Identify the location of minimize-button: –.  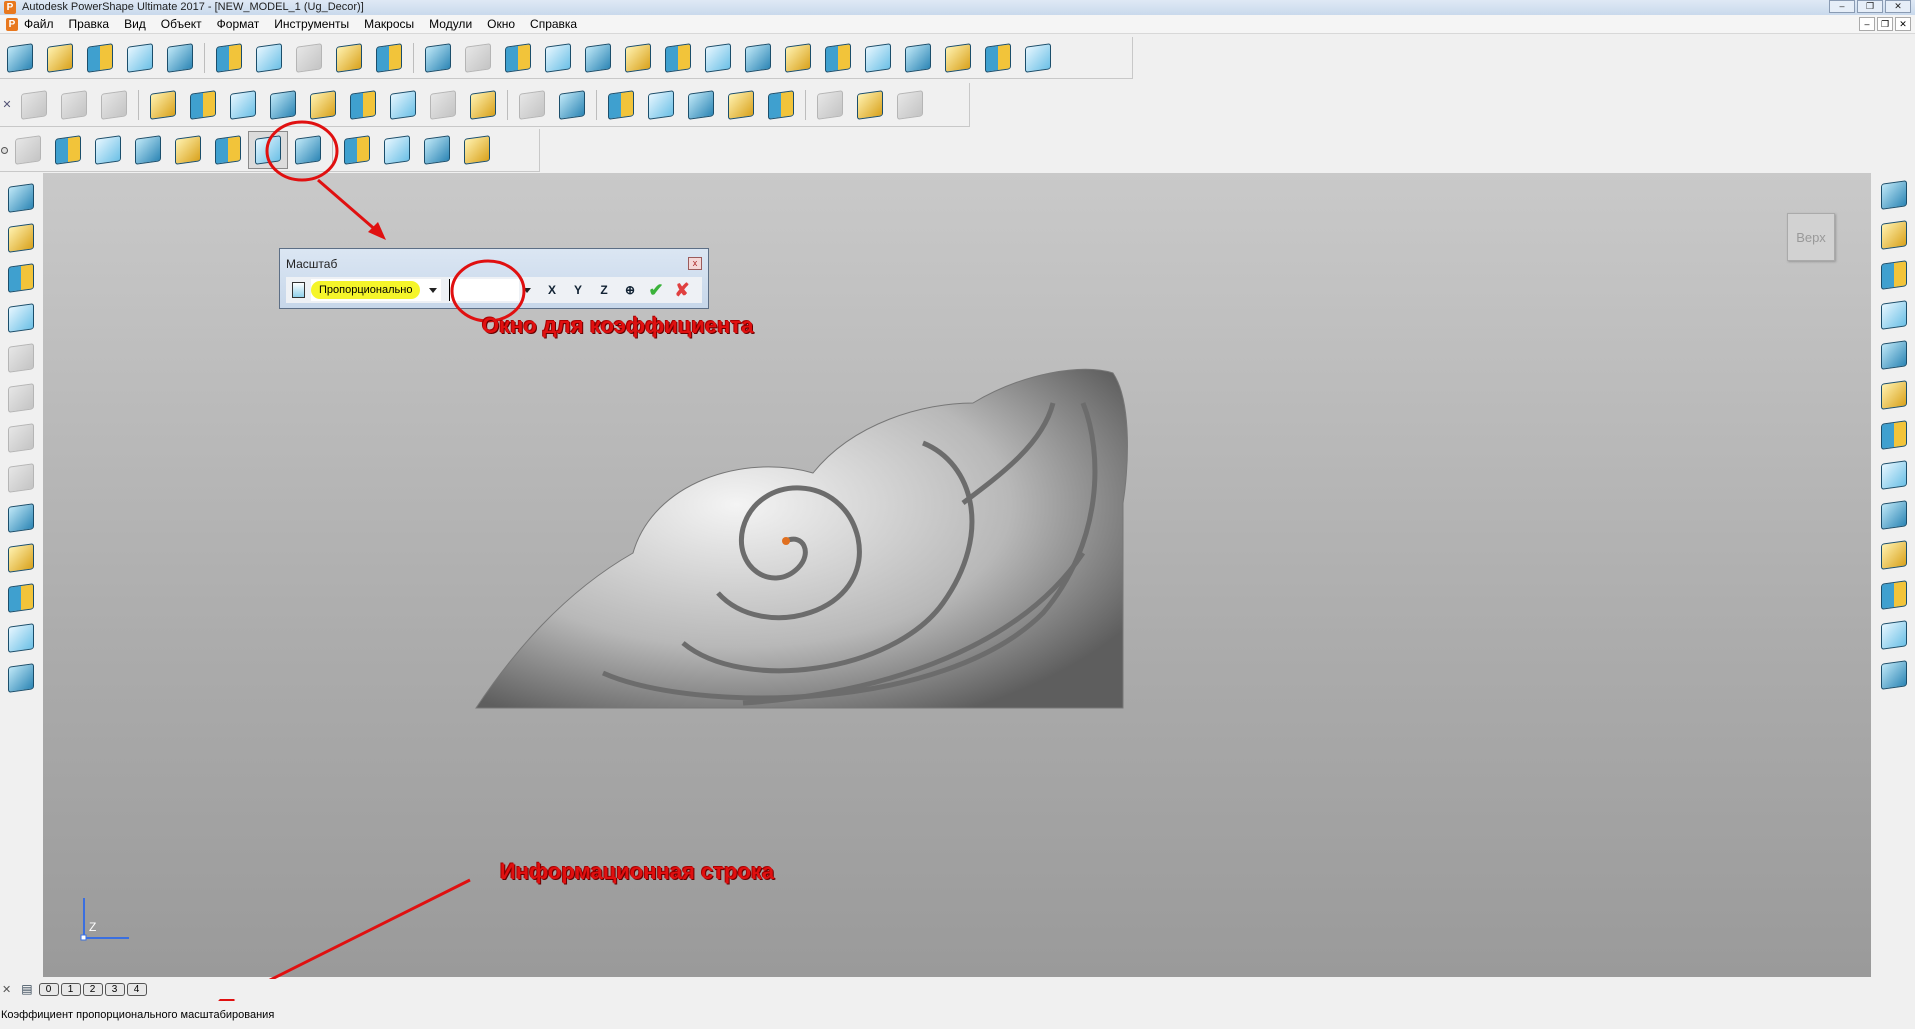
(1842, 6).